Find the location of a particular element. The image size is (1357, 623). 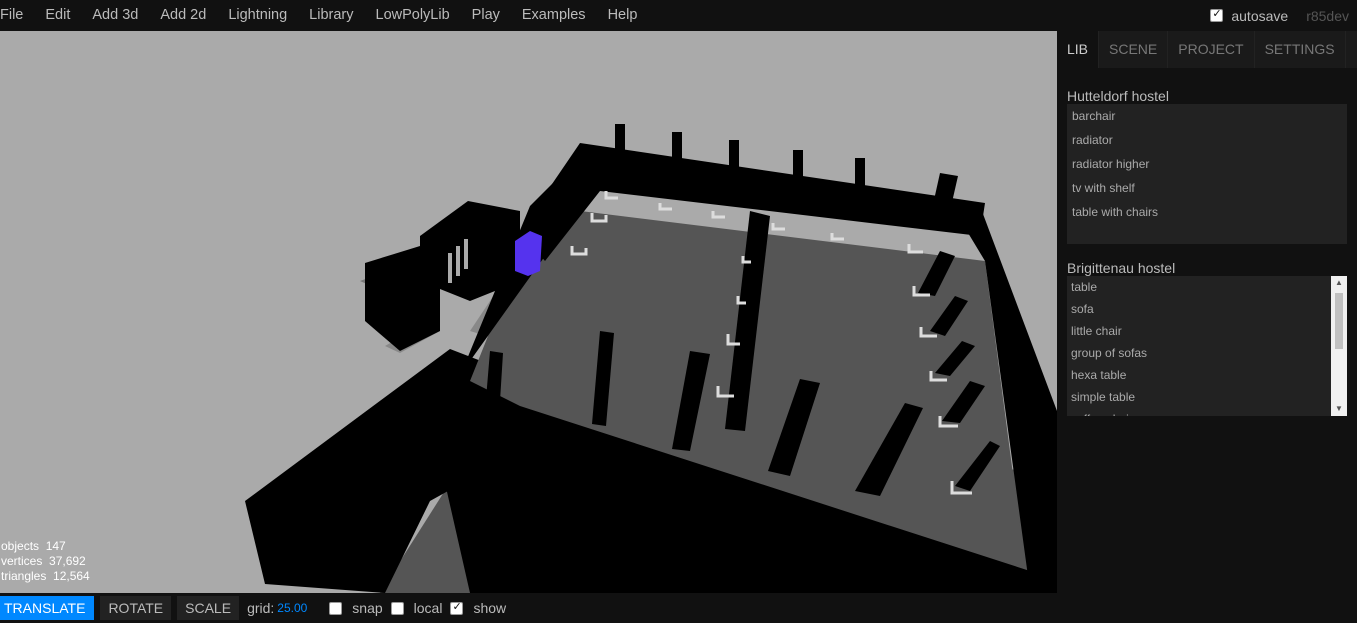

list-item: group of sofas is located at coordinates (1207, 353).